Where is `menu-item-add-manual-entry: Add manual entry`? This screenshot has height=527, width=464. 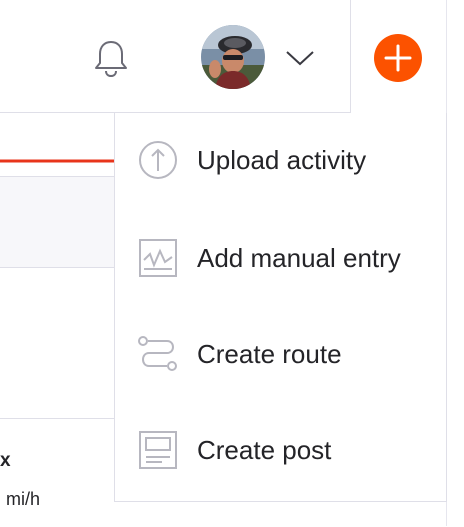
menu-item-add-manual-entry: Add manual entry is located at coordinates (280, 258).